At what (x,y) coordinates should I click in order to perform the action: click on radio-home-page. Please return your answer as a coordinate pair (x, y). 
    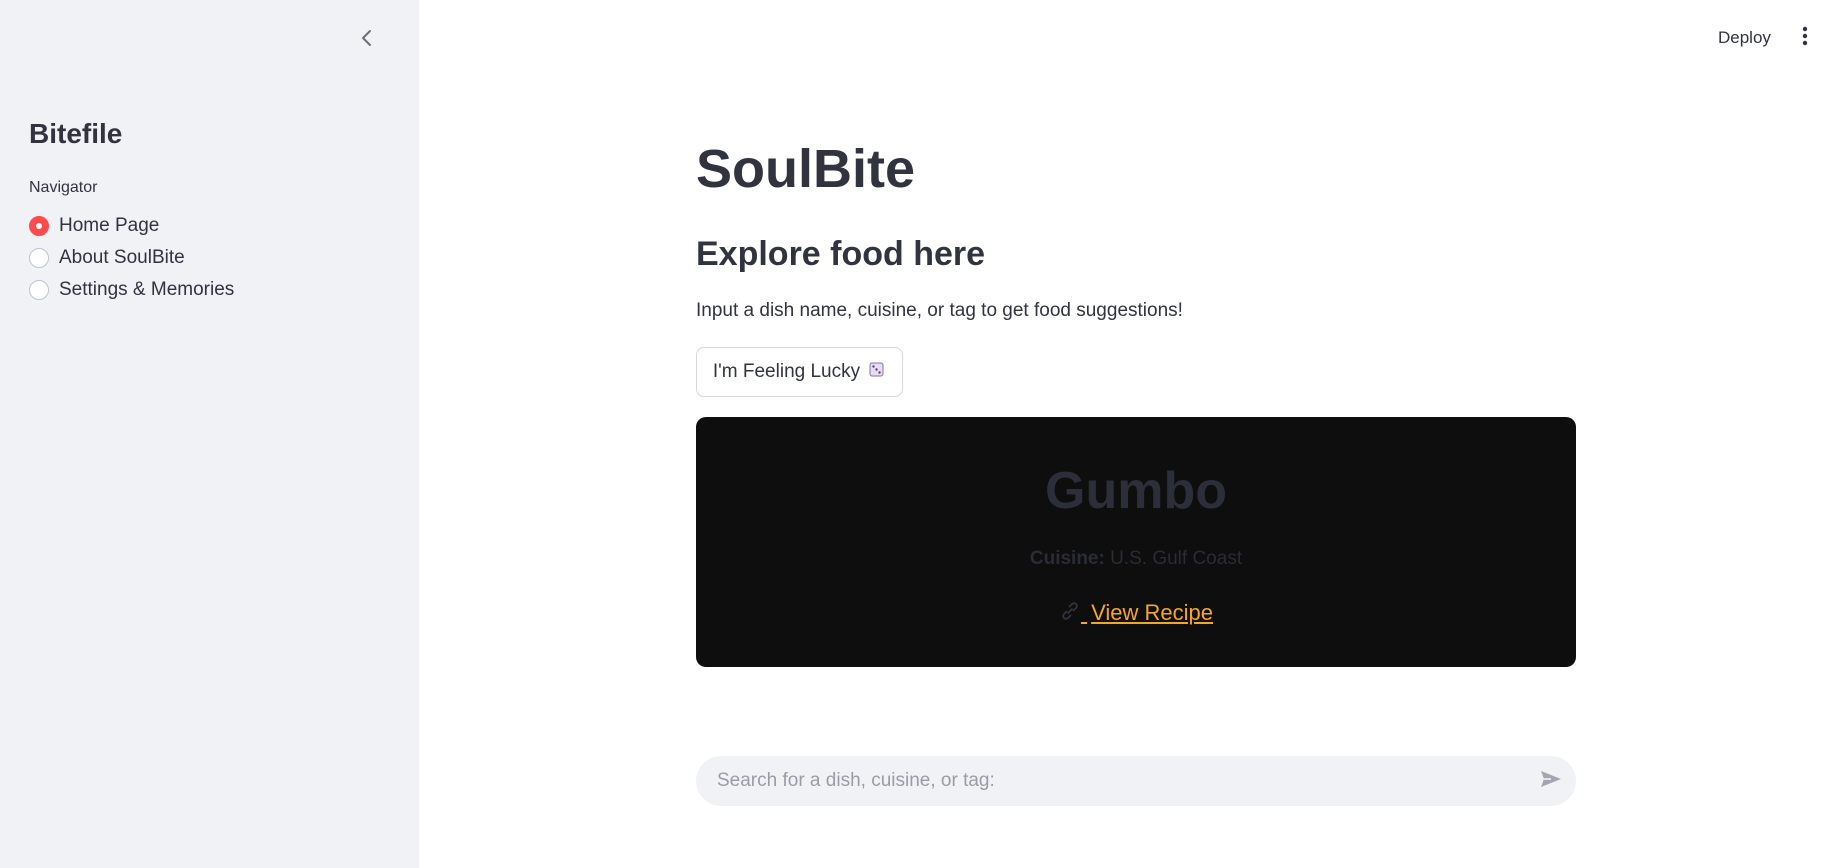
    Looking at the image, I should click on (39, 226).